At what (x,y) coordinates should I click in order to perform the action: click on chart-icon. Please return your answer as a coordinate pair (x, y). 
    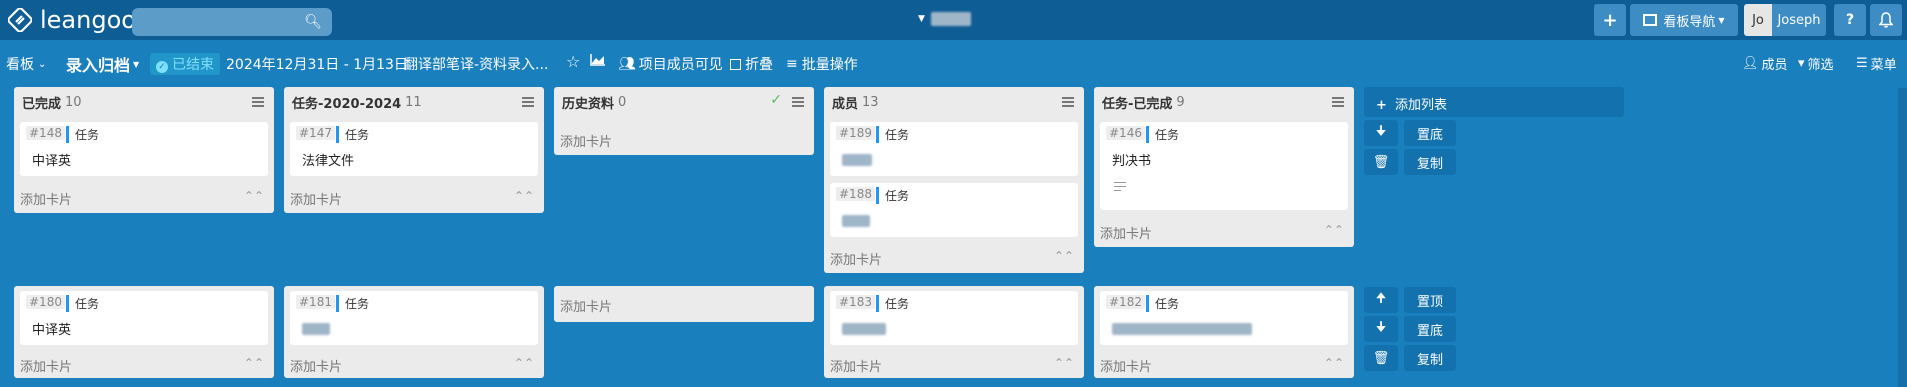
    Looking at the image, I should click on (598, 60).